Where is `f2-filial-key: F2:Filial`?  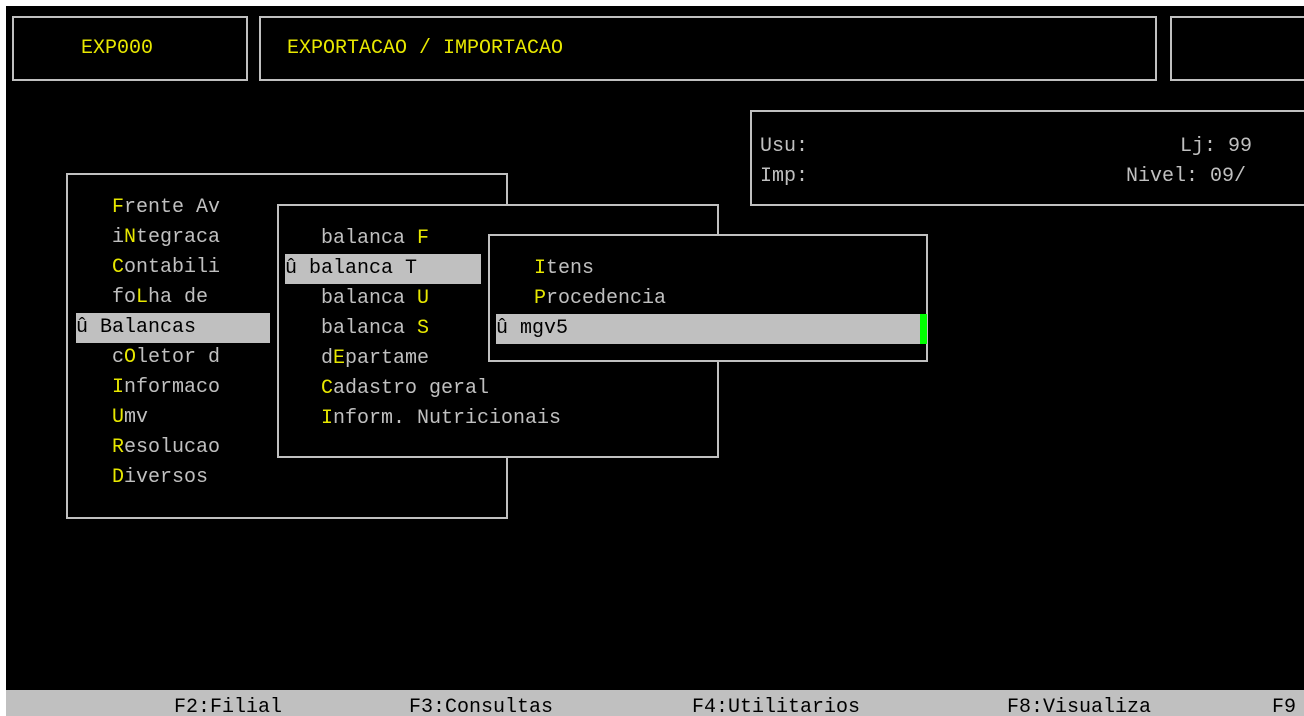 f2-filial-key: F2:Filial is located at coordinates (228, 704).